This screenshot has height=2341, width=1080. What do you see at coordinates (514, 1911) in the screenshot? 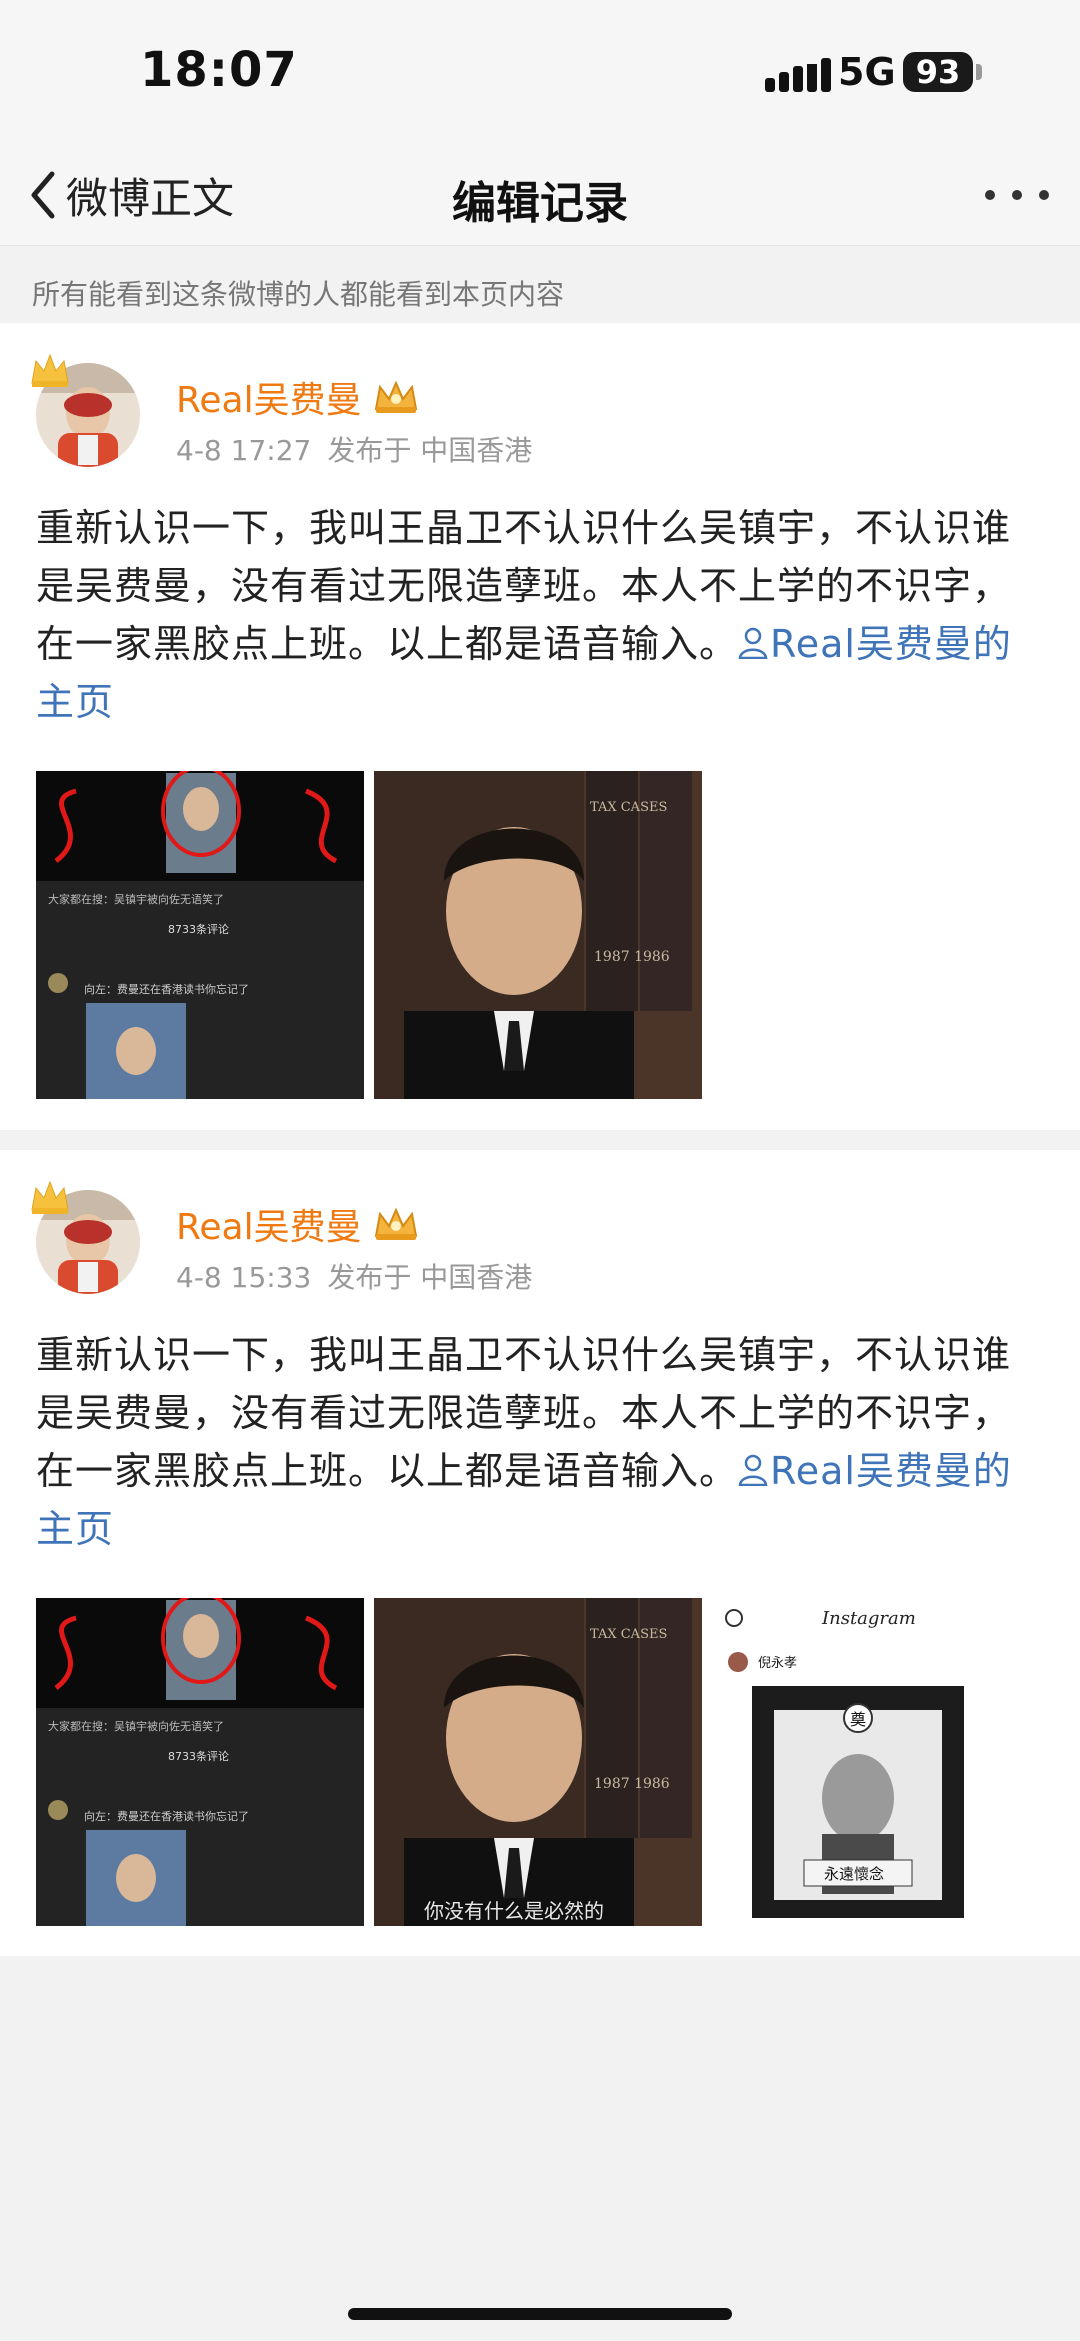
I see `image-caption: 你没有什么是必然的` at bounding box center [514, 1911].